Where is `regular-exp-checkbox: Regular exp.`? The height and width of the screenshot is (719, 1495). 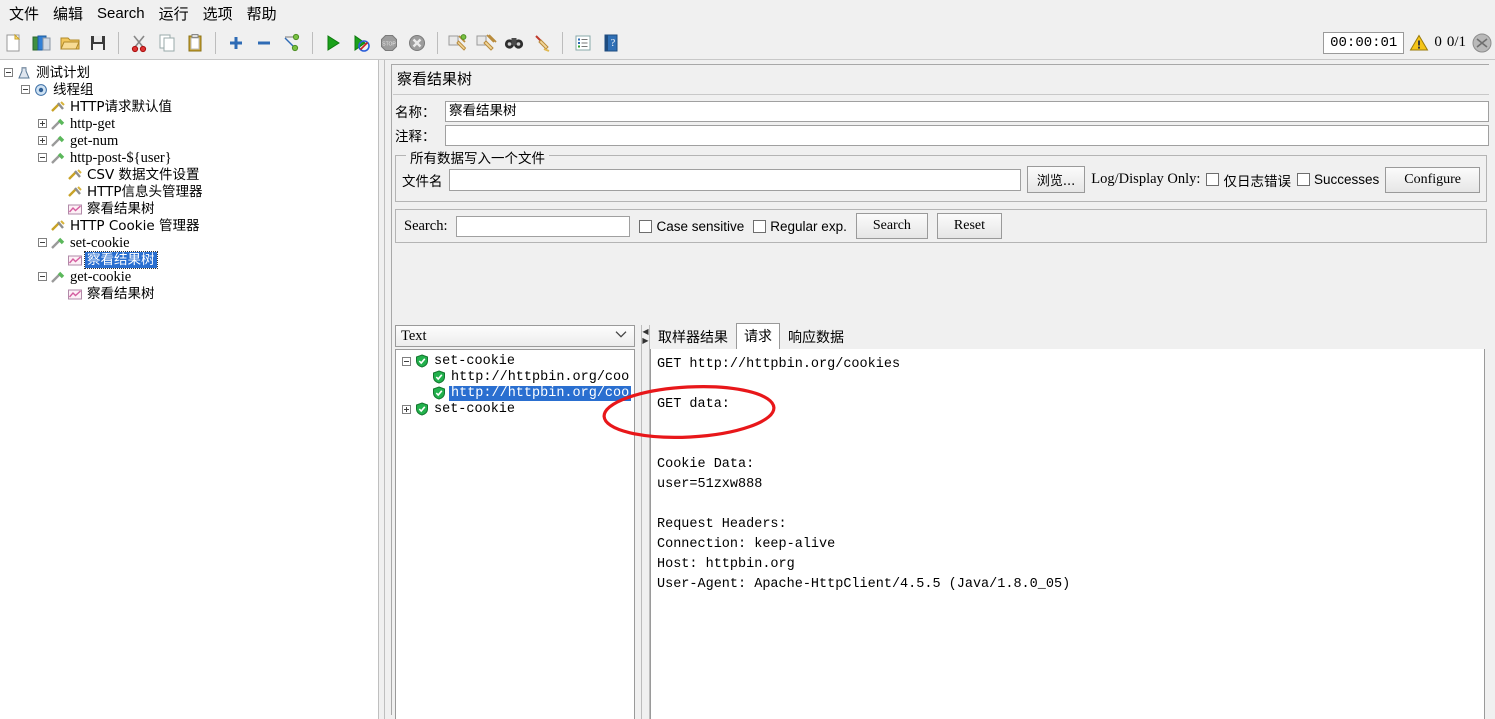 regular-exp-checkbox: Regular exp. is located at coordinates (800, 226).